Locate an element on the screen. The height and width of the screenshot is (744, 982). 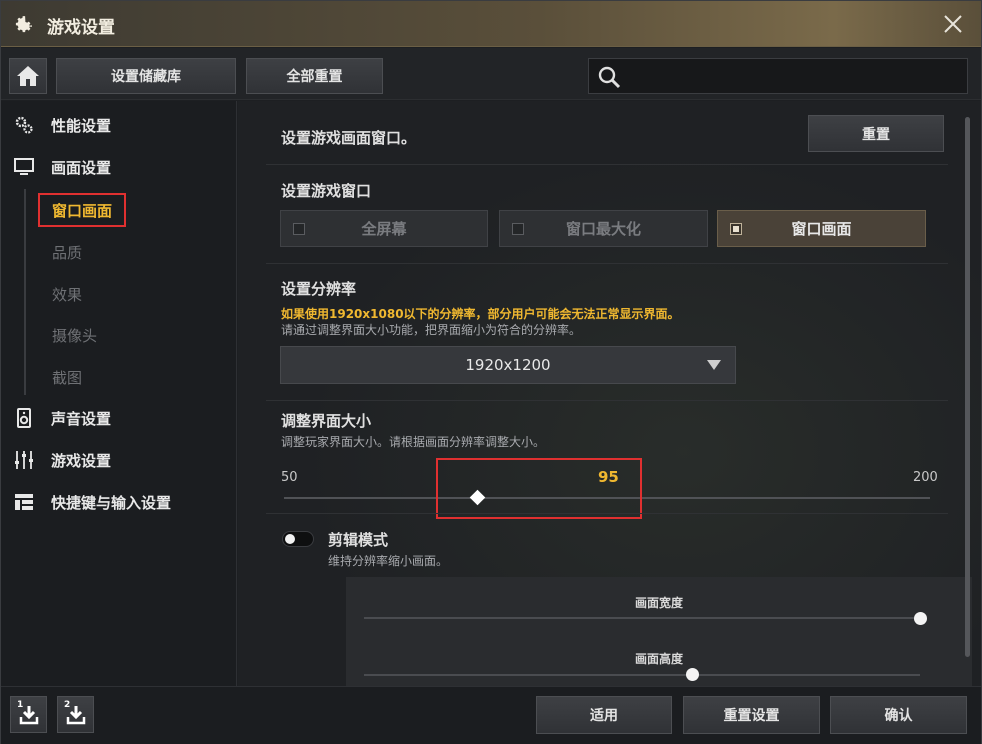
option-label: 窗口画面 is located at coordinates (821, 229).